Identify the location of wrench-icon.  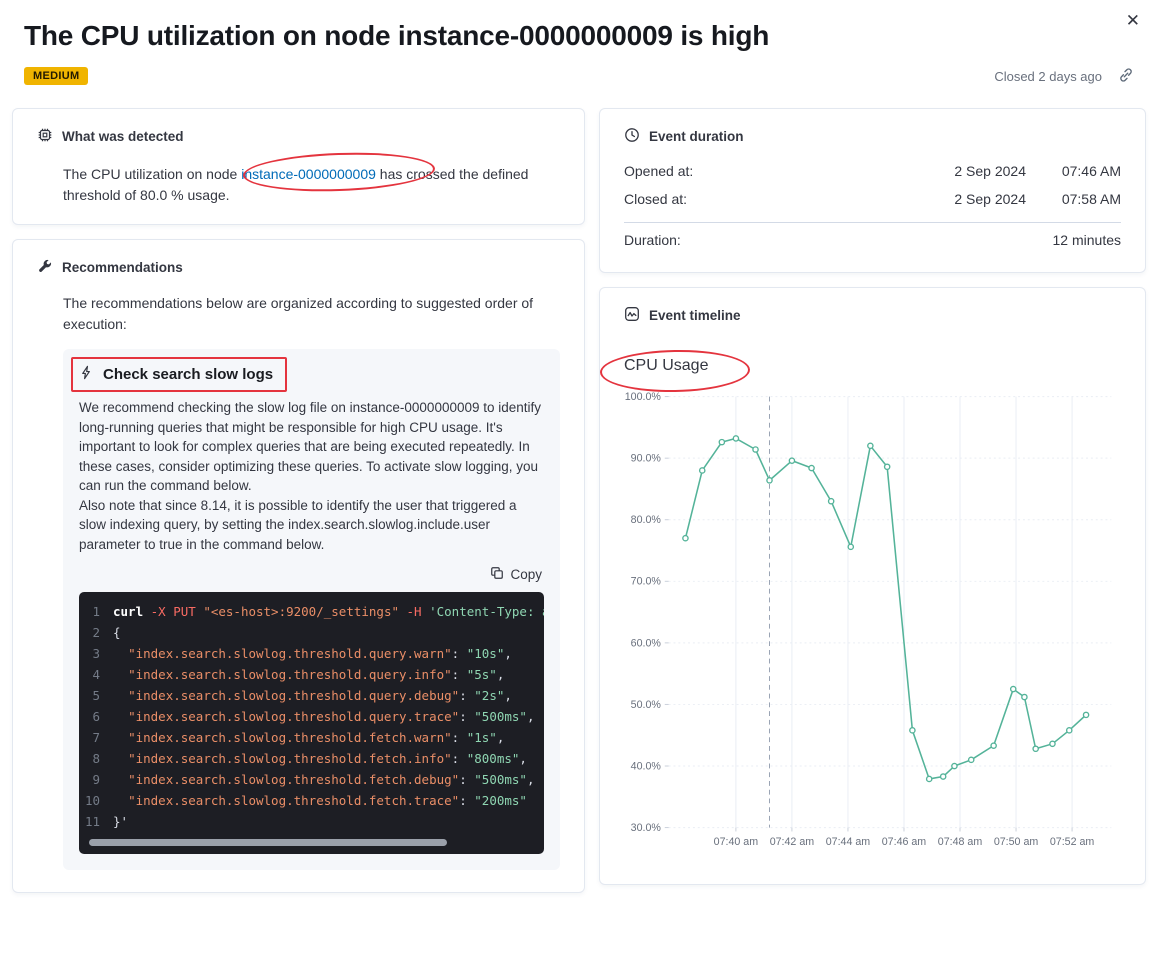
(45, 267).